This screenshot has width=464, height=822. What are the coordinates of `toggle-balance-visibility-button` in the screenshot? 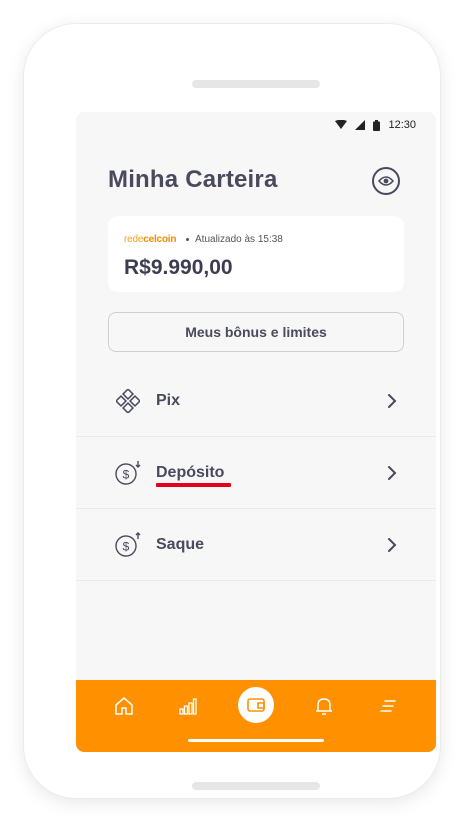 It's located at (386, 181).